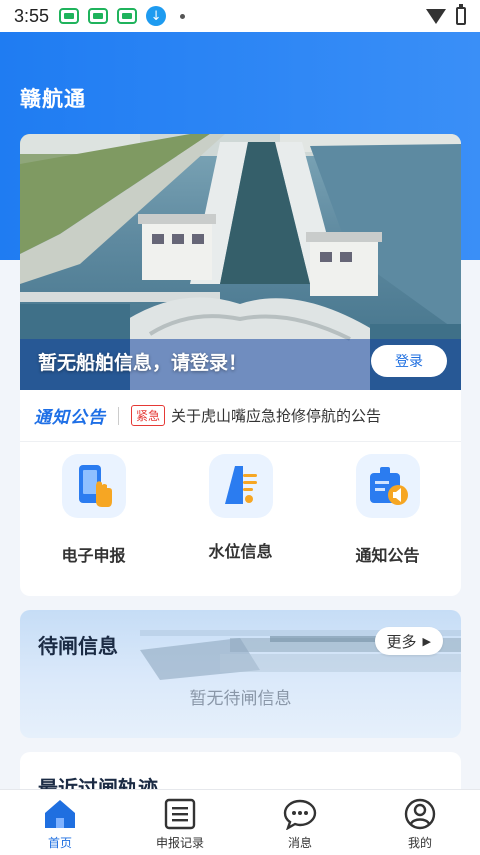 The width and height of the screenshot is (480, 855). Describe the element at coordinates (300, 814) in the screenshot. I see `message-icon` at that location.